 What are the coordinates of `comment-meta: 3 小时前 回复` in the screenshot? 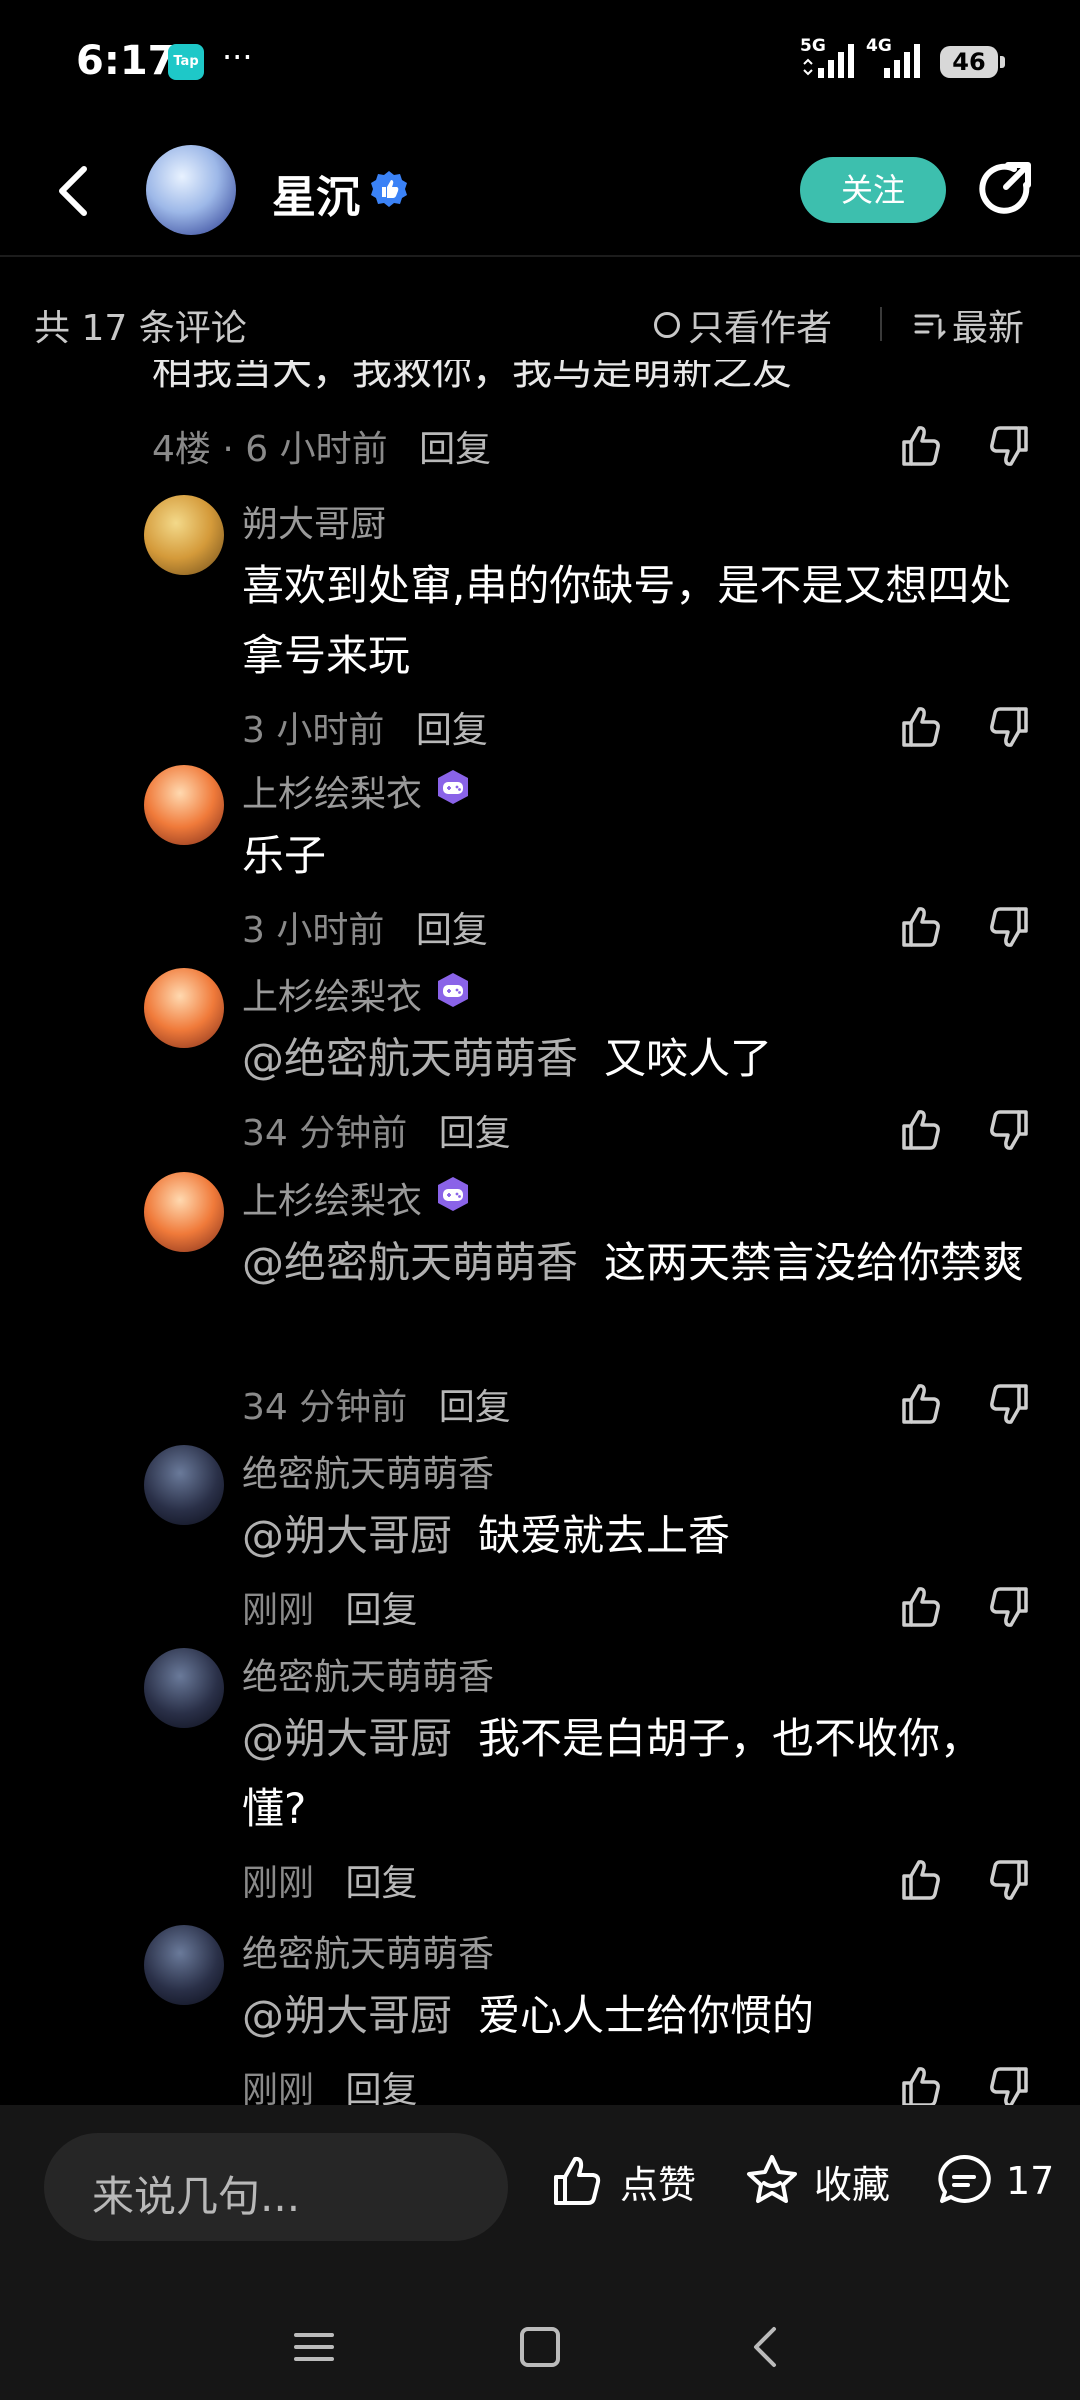 It's located at (365, 727).